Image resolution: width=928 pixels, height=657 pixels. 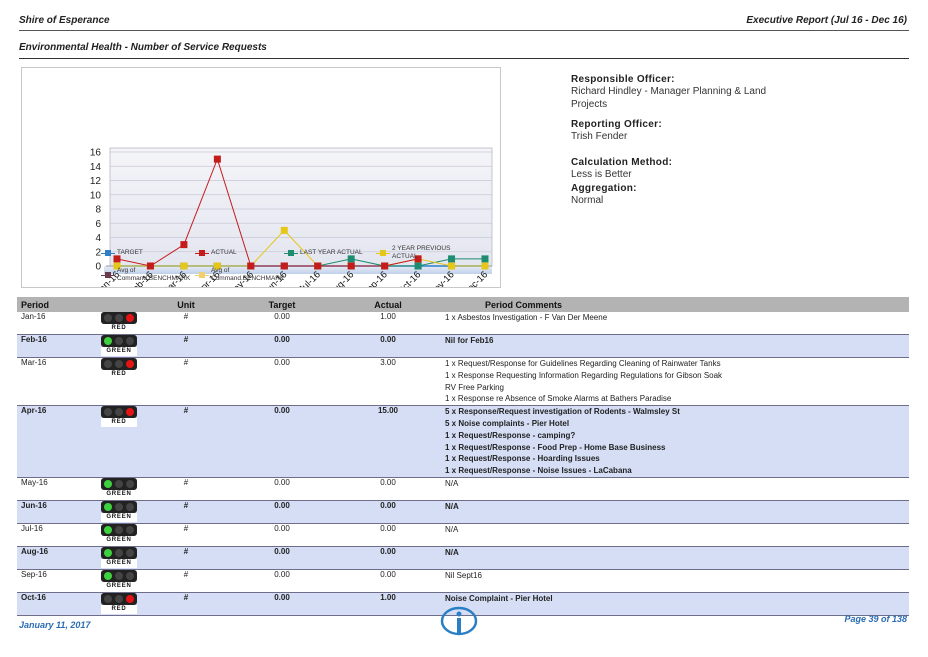 I want to click on footer-date: January 11, 2017, so click(x=55, y=625).